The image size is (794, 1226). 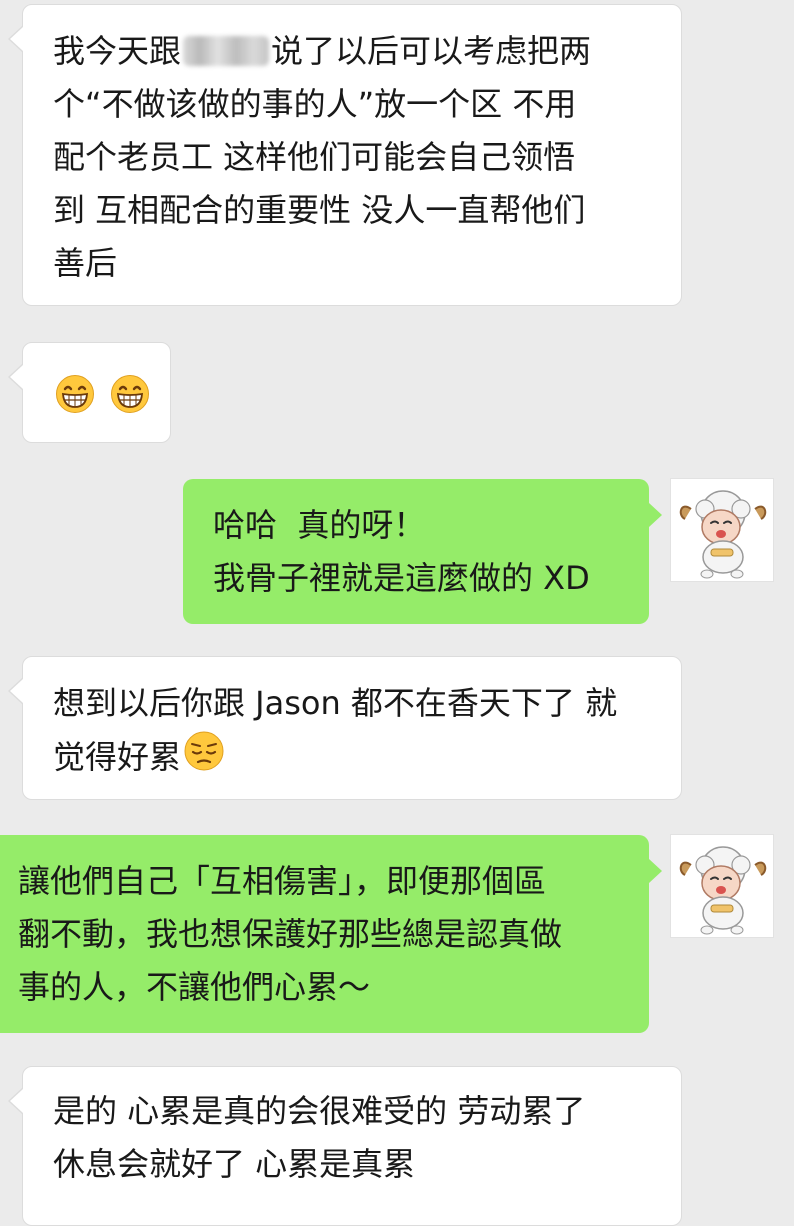 I want to click on message-text-line: 哈哈 真的呀！, so click(x=319, y=525).